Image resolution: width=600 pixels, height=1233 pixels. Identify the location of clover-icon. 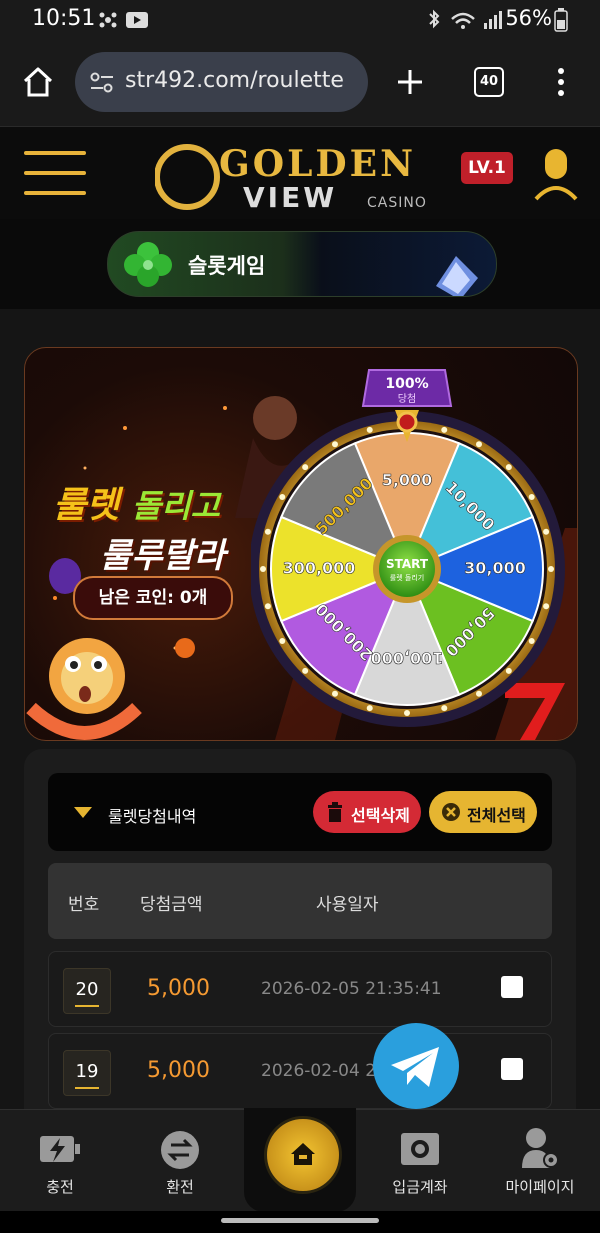
(148, 264).